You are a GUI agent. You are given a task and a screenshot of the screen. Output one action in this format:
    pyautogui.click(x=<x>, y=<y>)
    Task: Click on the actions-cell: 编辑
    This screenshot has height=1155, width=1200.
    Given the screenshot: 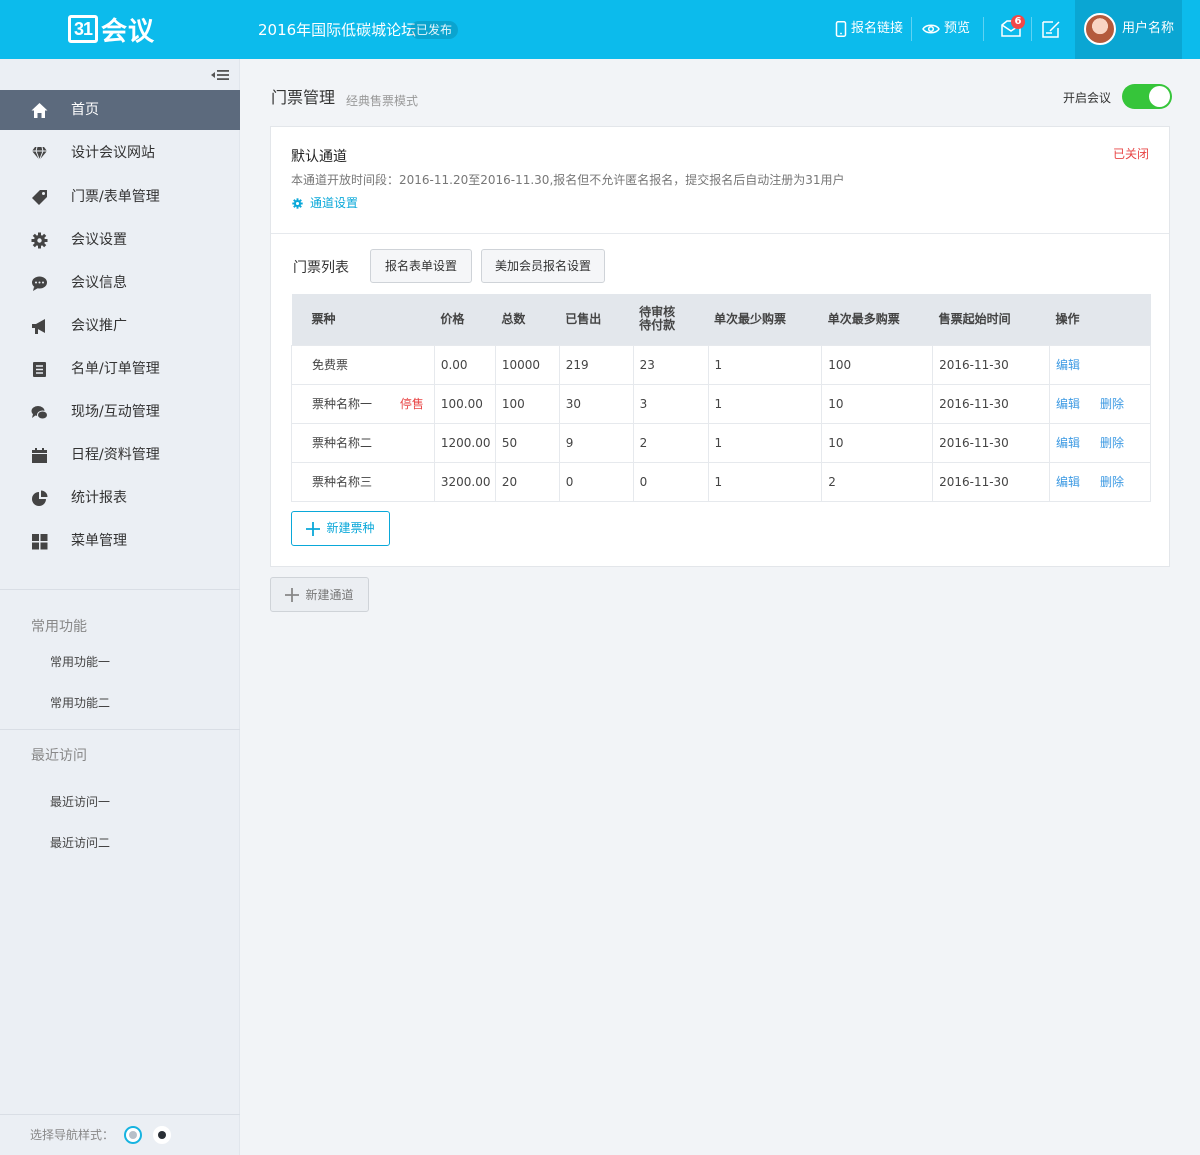 What is the action you would take?
    pyautogui.click(x=1100, y=364)
    